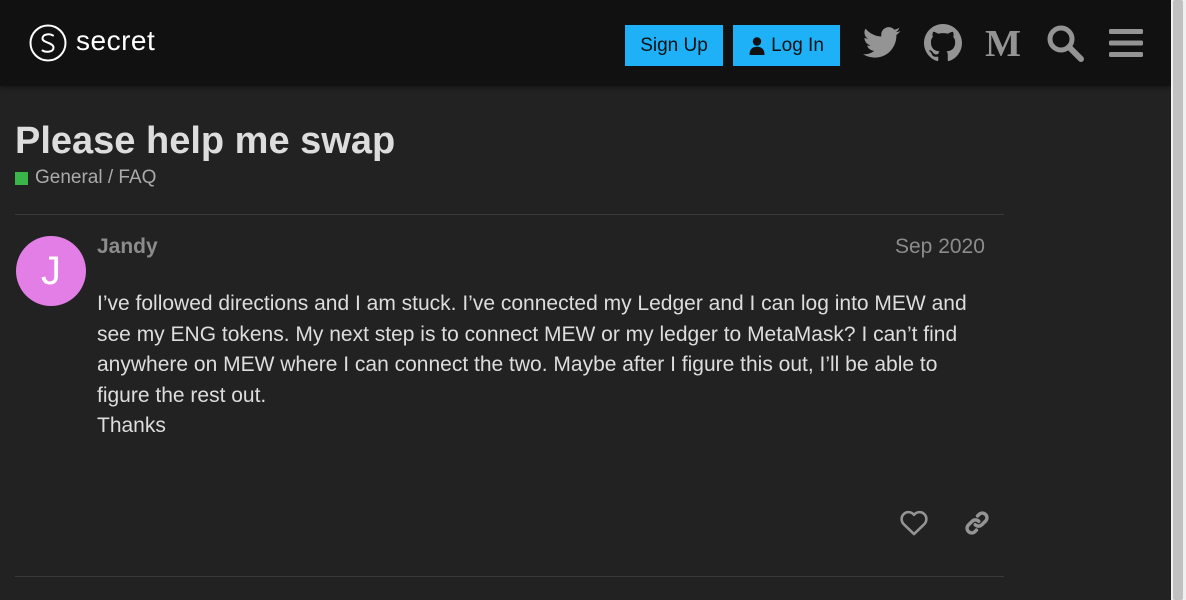  What do you see at coordinates (51, 271) in the screenshot?
I see `avatar: J` at bounding box center [51, 271].